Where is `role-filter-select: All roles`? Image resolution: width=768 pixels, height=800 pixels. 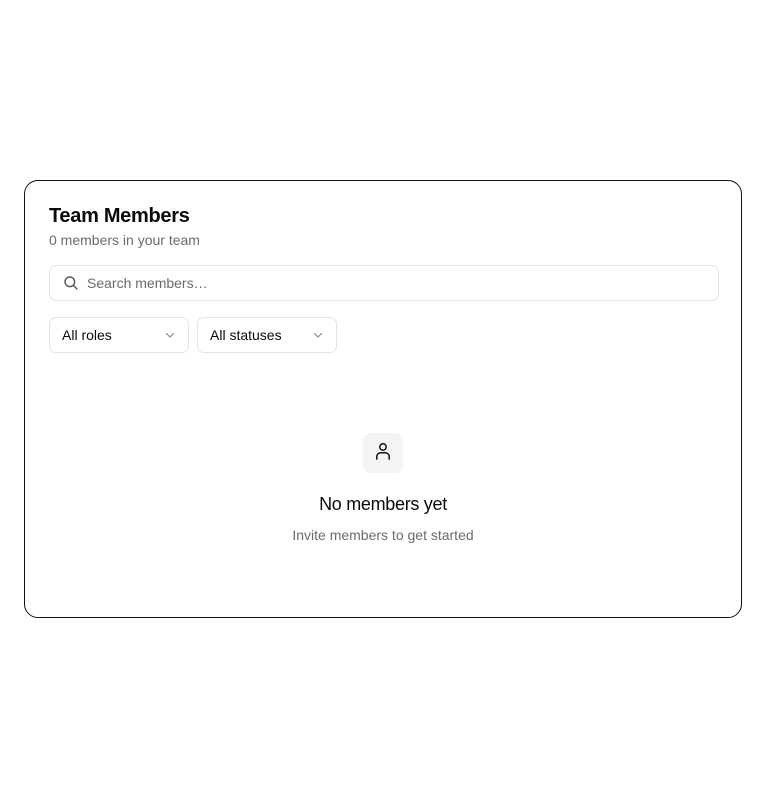
role-filter-select: All roles is located at coordinates (119, 335).